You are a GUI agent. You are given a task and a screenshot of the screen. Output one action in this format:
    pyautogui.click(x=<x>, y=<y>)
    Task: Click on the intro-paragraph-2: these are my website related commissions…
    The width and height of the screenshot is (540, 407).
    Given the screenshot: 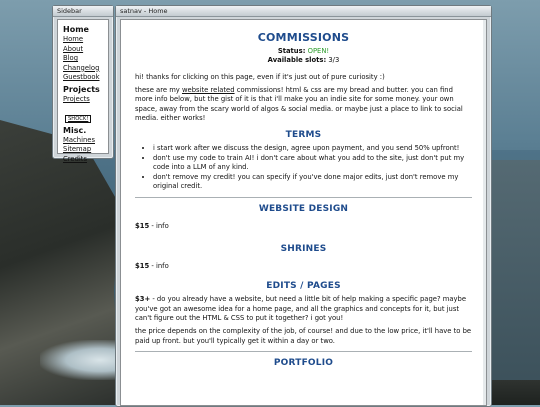 What is the action you would take?
    pyautogui.click(x=303, y=105)
    